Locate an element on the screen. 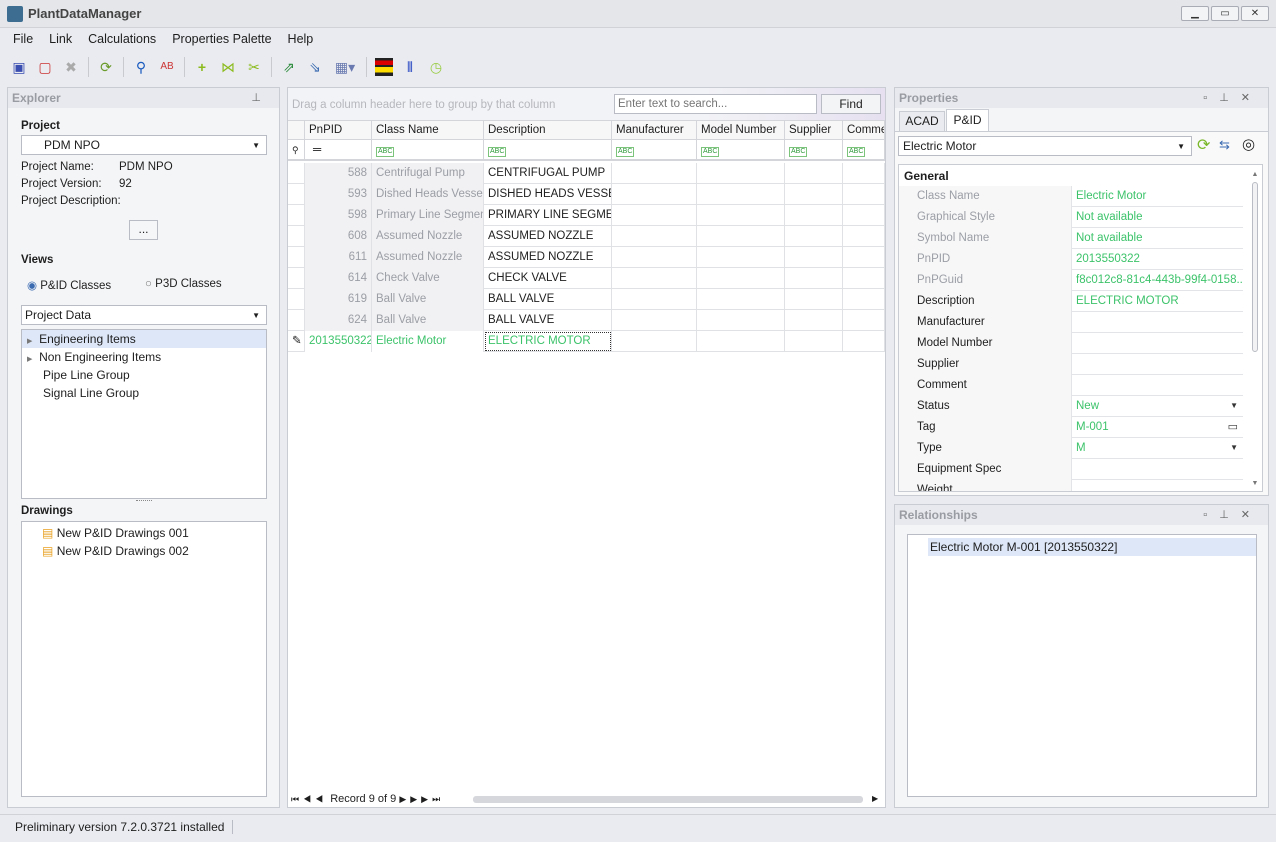  cell-description: CHECK VALVE is located at coordinates (548, 278).